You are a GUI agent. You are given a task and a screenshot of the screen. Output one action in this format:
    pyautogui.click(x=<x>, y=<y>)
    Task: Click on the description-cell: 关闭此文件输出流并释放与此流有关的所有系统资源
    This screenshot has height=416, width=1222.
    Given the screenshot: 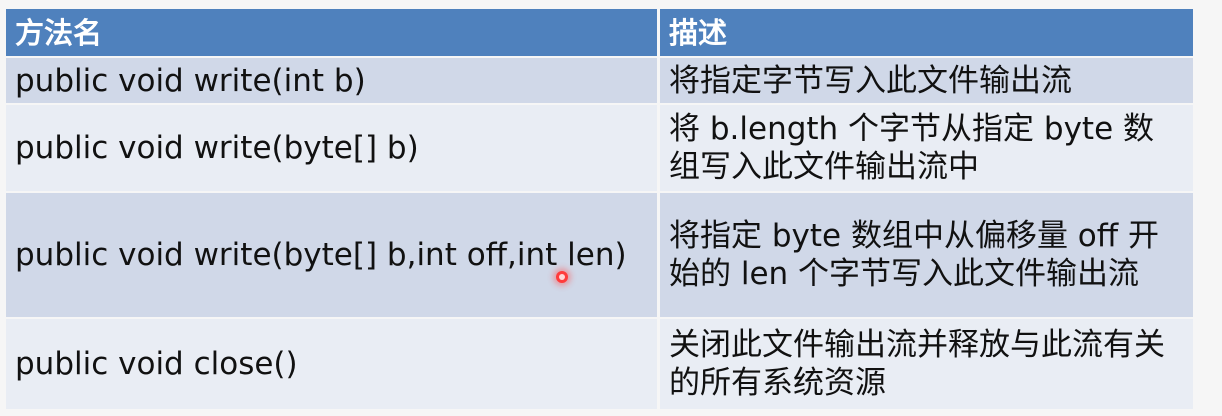 What is the action you would take?
    pyautogui.click(x=926, y=364)
    